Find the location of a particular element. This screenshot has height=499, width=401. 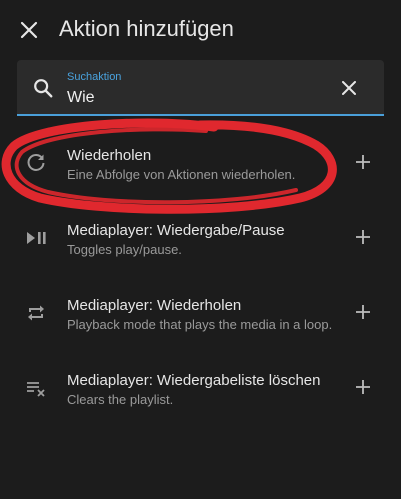

list-item-title: Mediaplayer: Wiedergabe/Pause is located at coordinates (176, 230).